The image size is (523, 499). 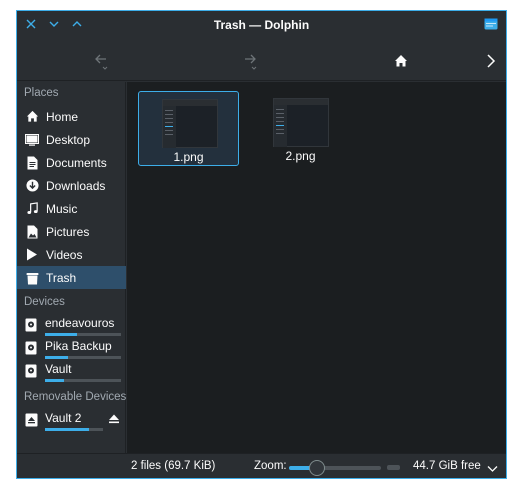 I want to click on sidebar-device-vault: Vault, so click(x=71, y=371).